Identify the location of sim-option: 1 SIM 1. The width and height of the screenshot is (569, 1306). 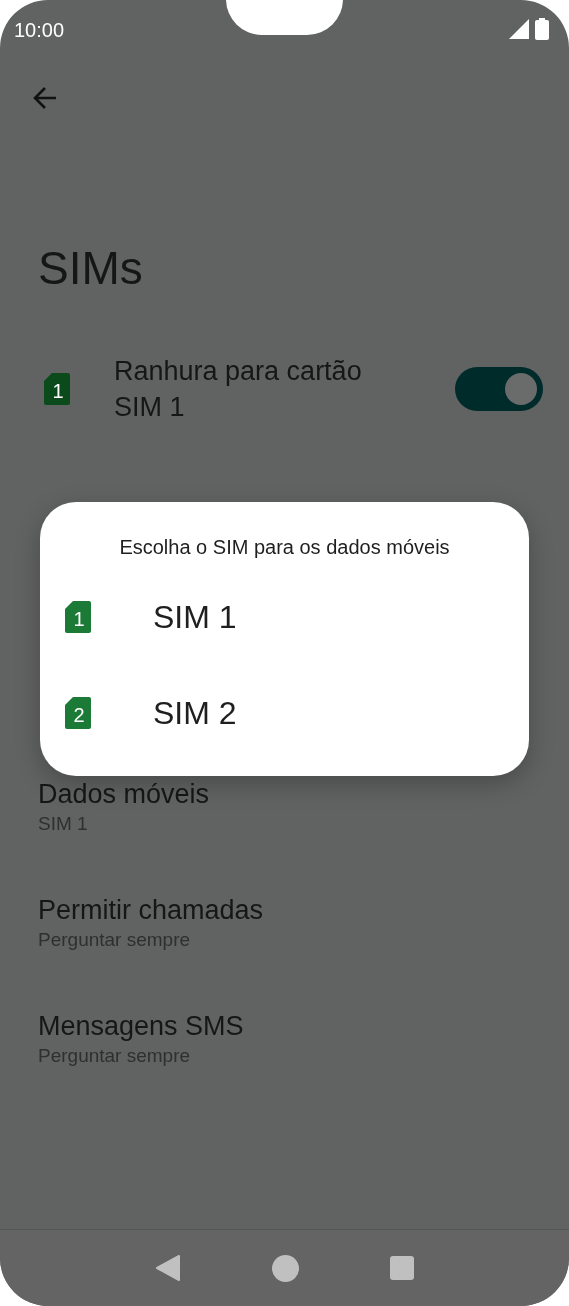
(284, 617).